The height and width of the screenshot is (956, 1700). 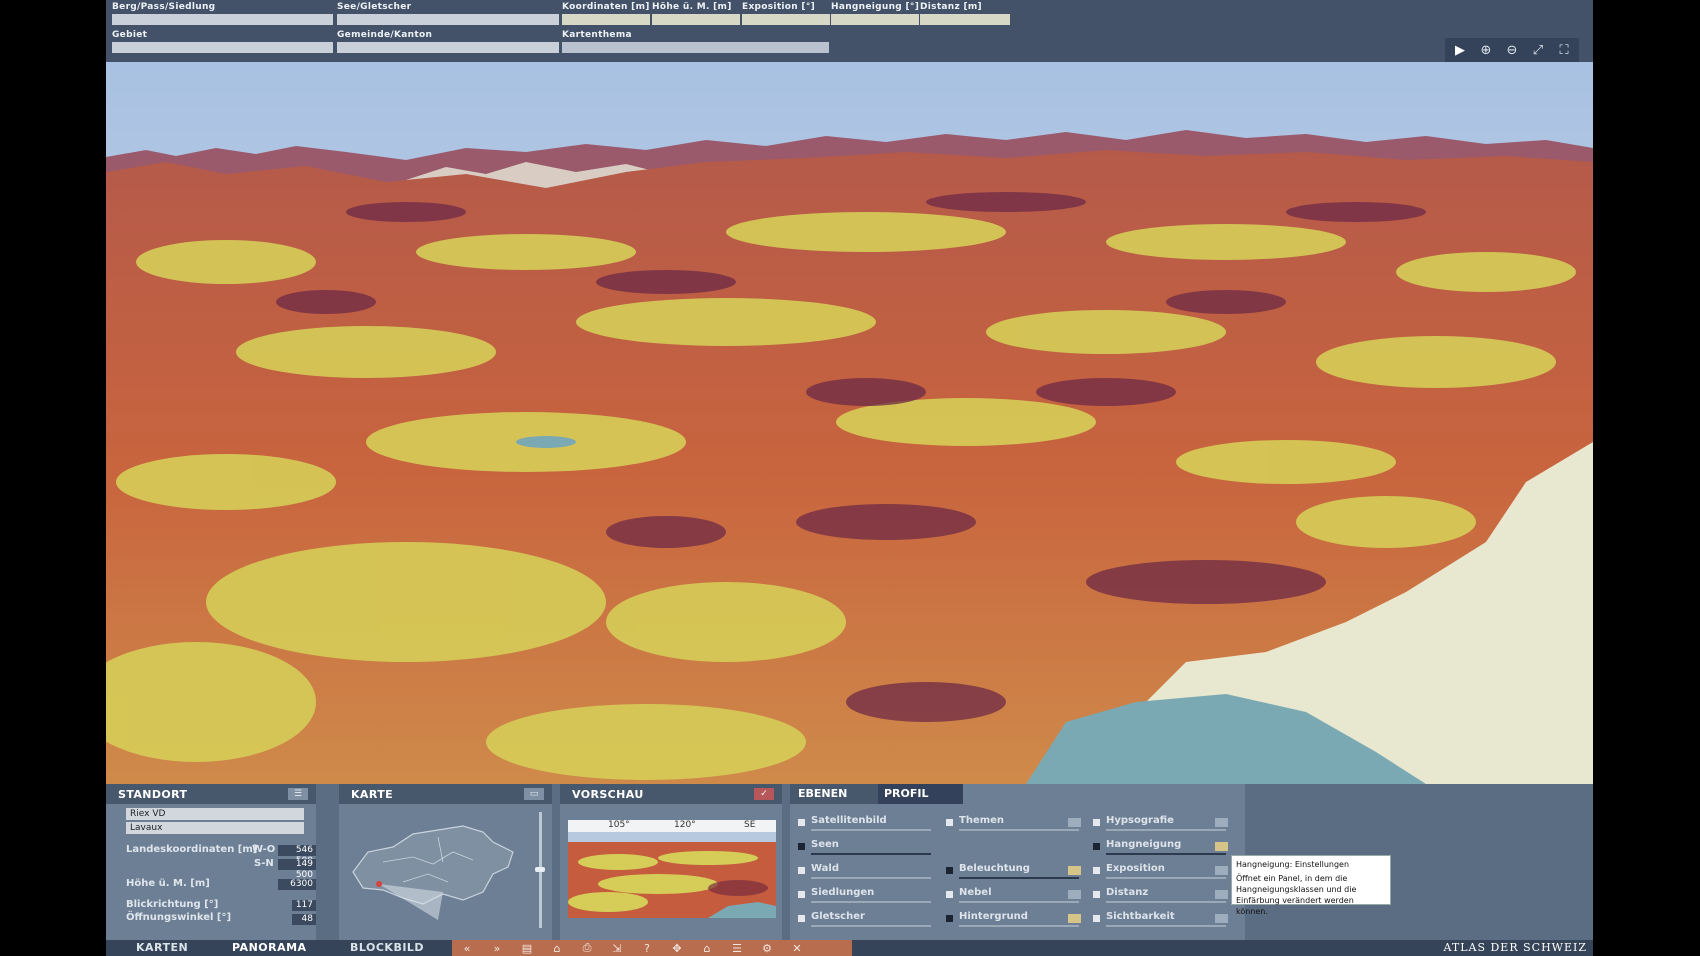 What do you see at coordinates (1144, 844) in the screenshot?
I see `layer-label: Hangneigung` at bounding box center [1144, 844].